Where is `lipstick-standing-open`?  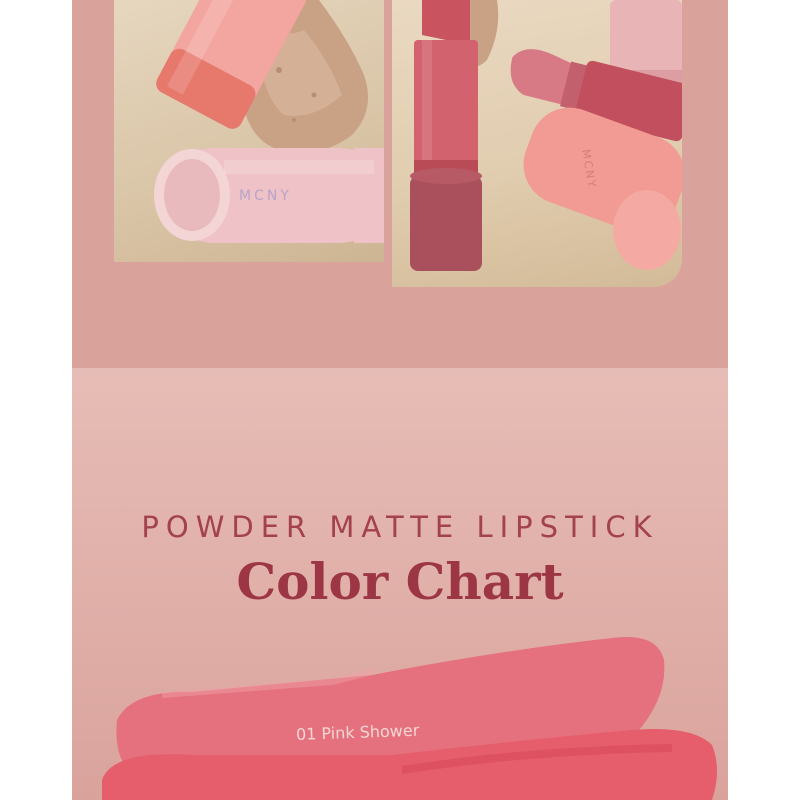 lipstick-standing-open is located at coordinates (446, 135).